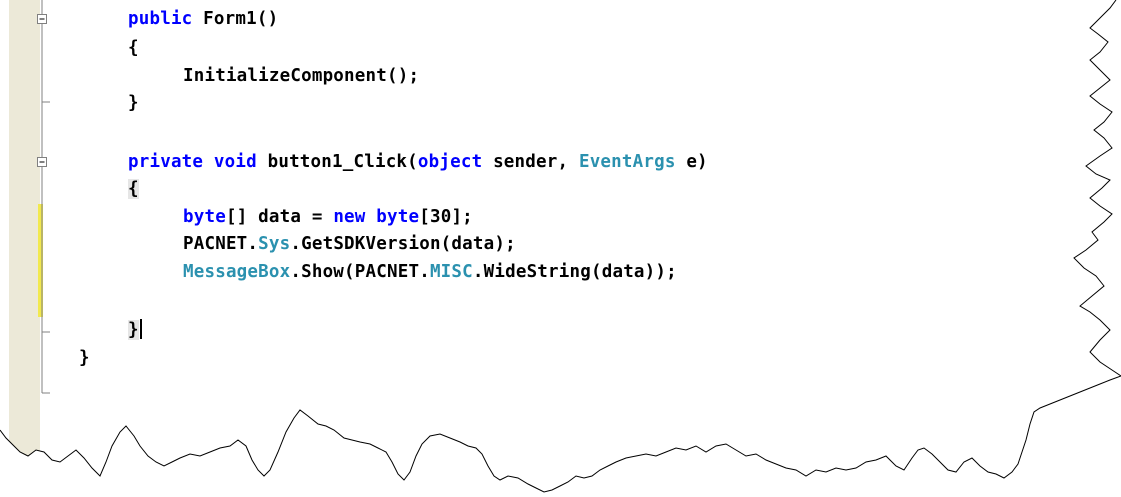  Describe the element at coordinates (274, 244) in the screenshot. I see `type-token: Sys` at that location.